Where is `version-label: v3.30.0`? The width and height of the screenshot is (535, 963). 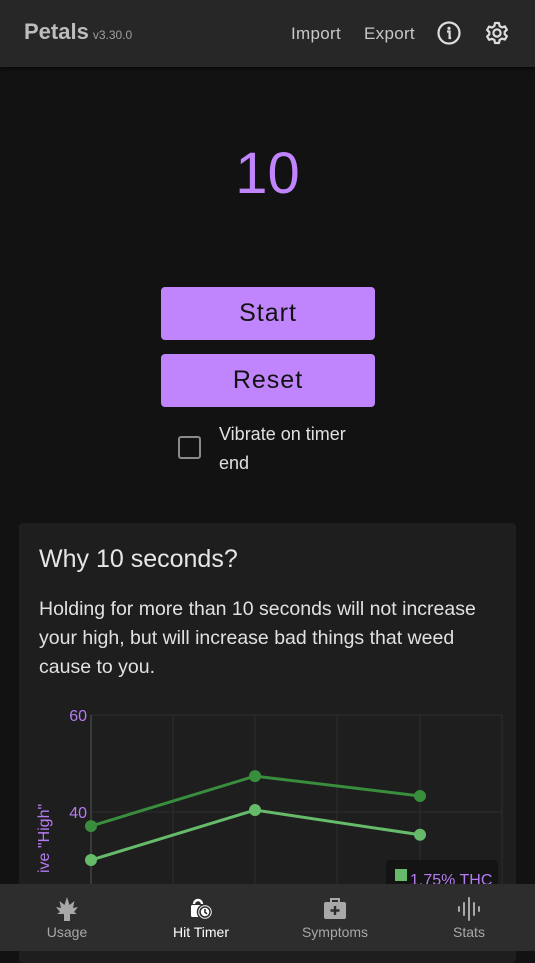 version-label: v3.30.0 is located at coordinates (112, 35).